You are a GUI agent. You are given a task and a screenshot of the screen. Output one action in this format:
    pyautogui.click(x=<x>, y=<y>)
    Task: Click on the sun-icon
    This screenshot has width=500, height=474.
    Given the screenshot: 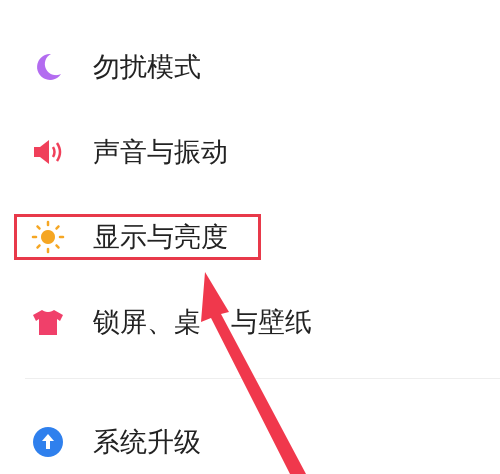 What is the action you would take?
    pyautogui.click(x=48, y=237)
    